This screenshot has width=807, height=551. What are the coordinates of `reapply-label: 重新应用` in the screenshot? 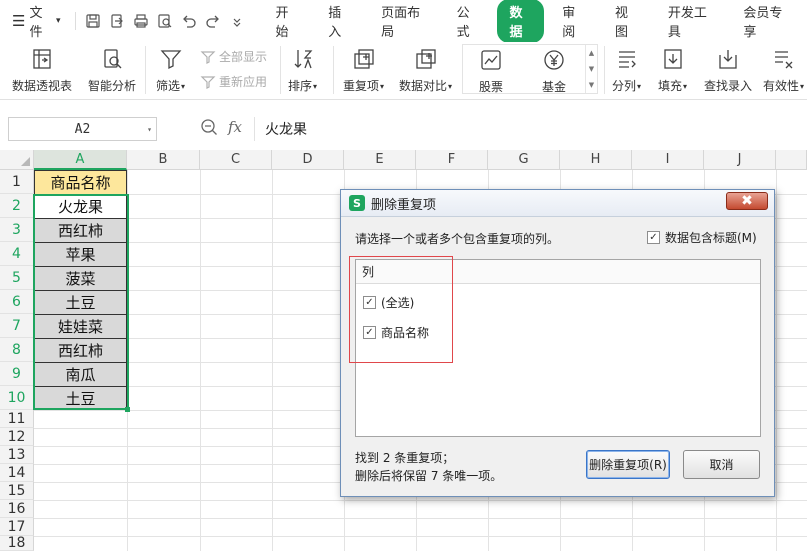 It's located at (243, 82).